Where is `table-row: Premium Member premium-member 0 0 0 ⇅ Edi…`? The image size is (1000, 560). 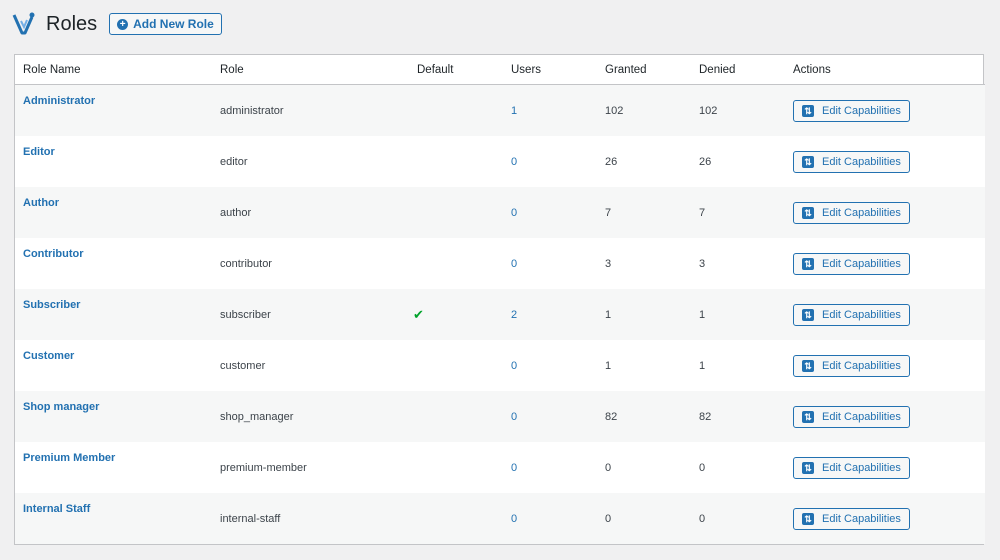 table-row: Premium Member premium-member 0 0 0 ⇅ Edi… is located at coordinates (500, 467).